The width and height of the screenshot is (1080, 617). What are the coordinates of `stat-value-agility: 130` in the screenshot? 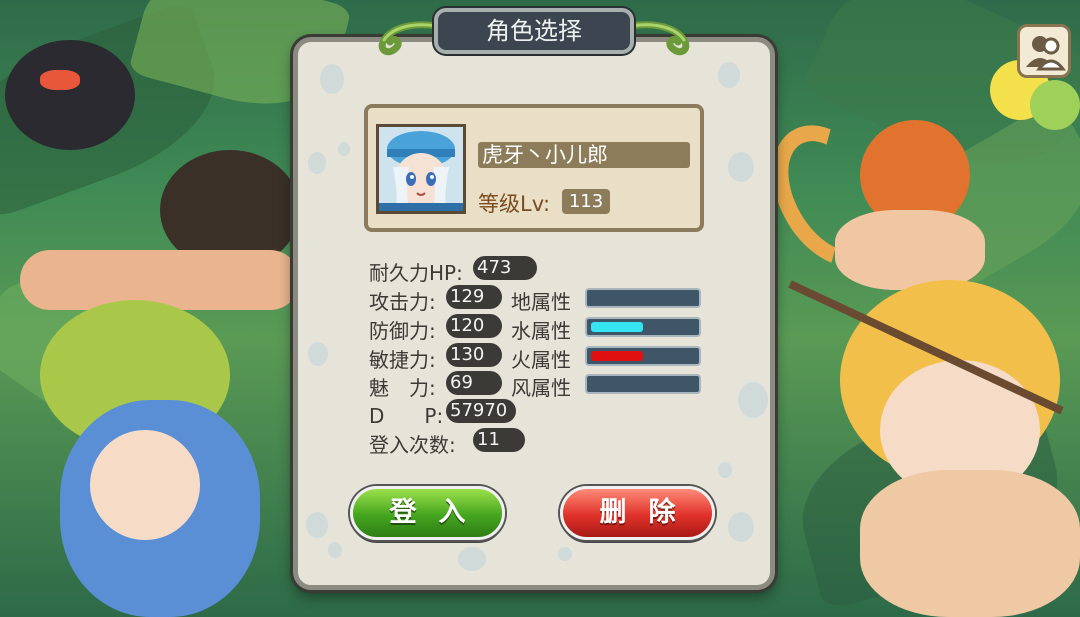 It's located at (474, 355).